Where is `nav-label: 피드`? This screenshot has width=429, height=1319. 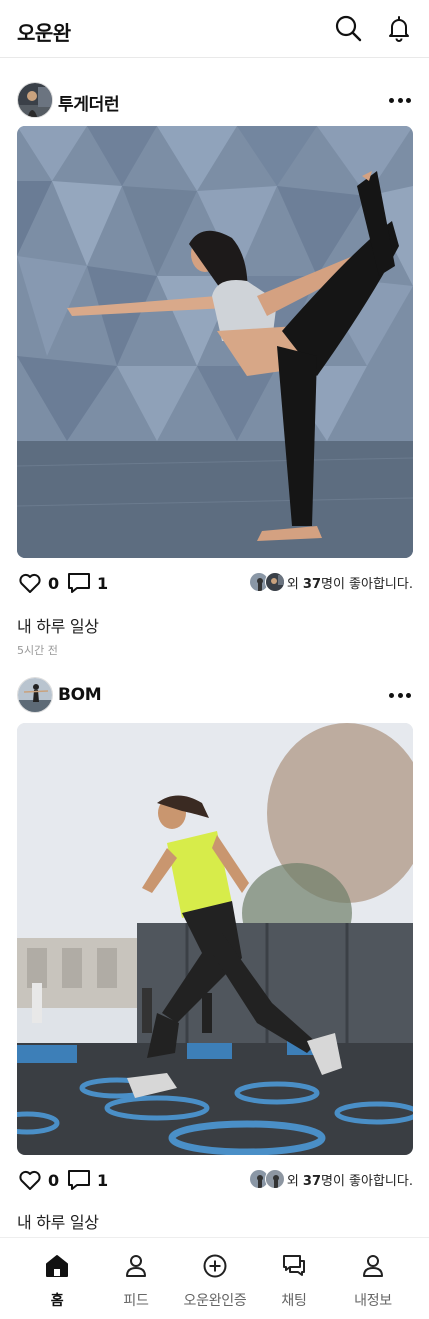 nav-label: 피드 is located at coordinates (136, 1301).